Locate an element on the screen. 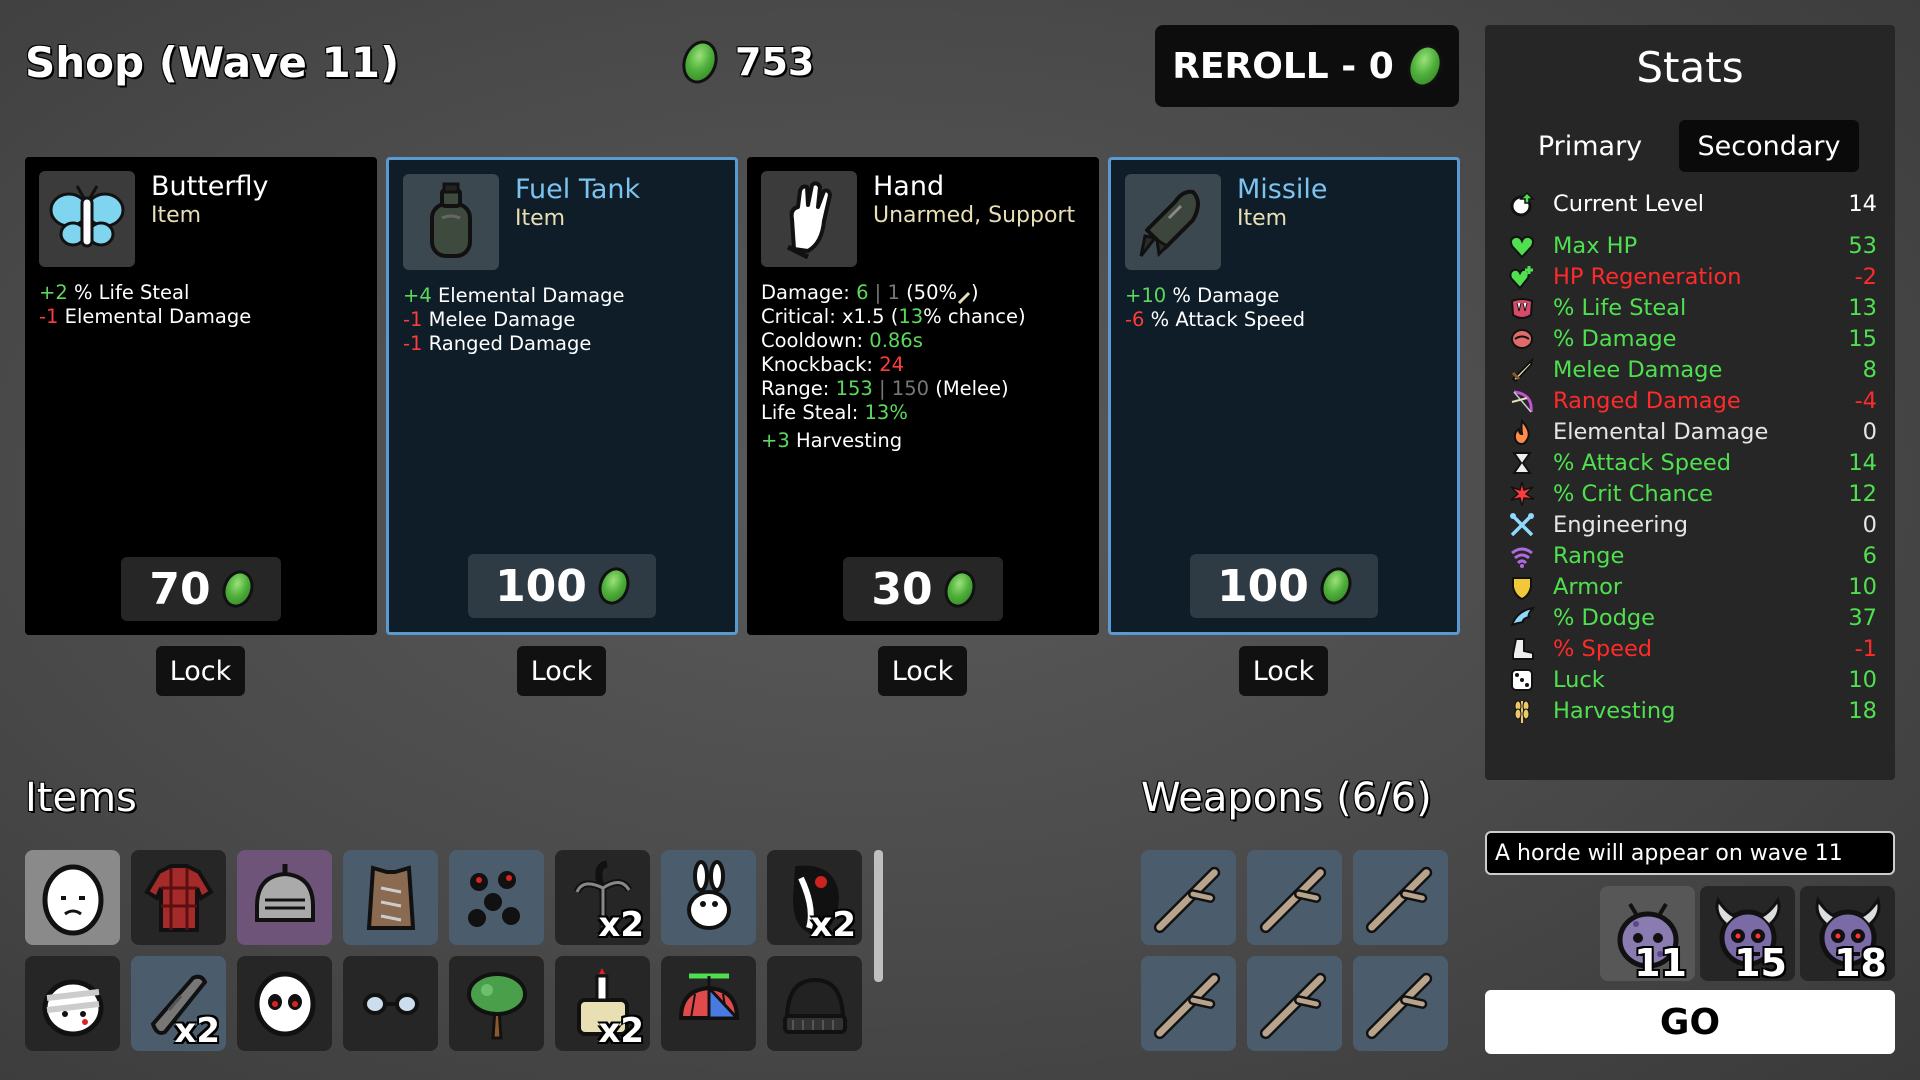 This screenshot has width=1920, height=1080. stat-label: Elemental Damage is located at coordinates (1661, 432).